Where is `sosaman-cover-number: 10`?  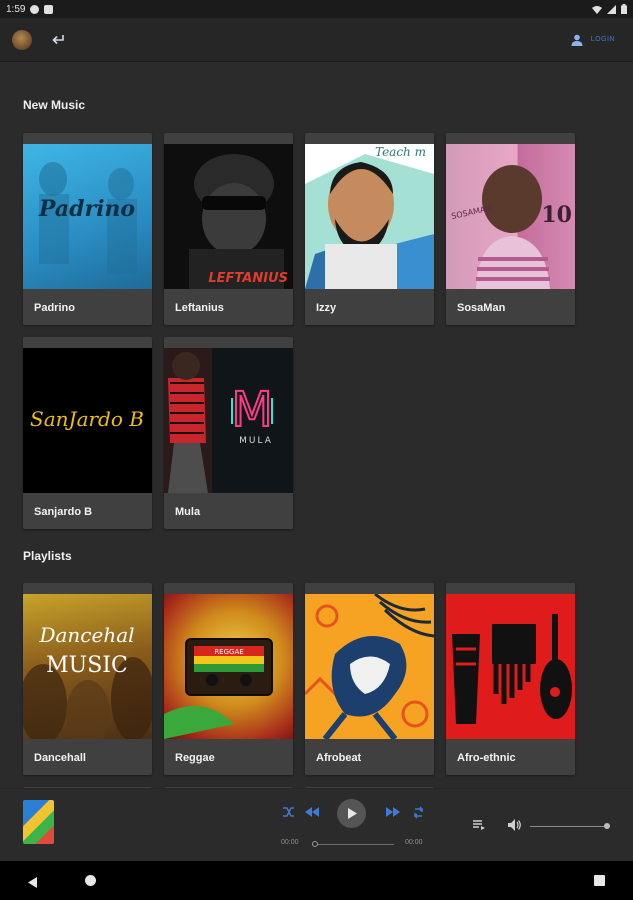
sosaman-cover-number: 10 is located at coordinates (556, 215).